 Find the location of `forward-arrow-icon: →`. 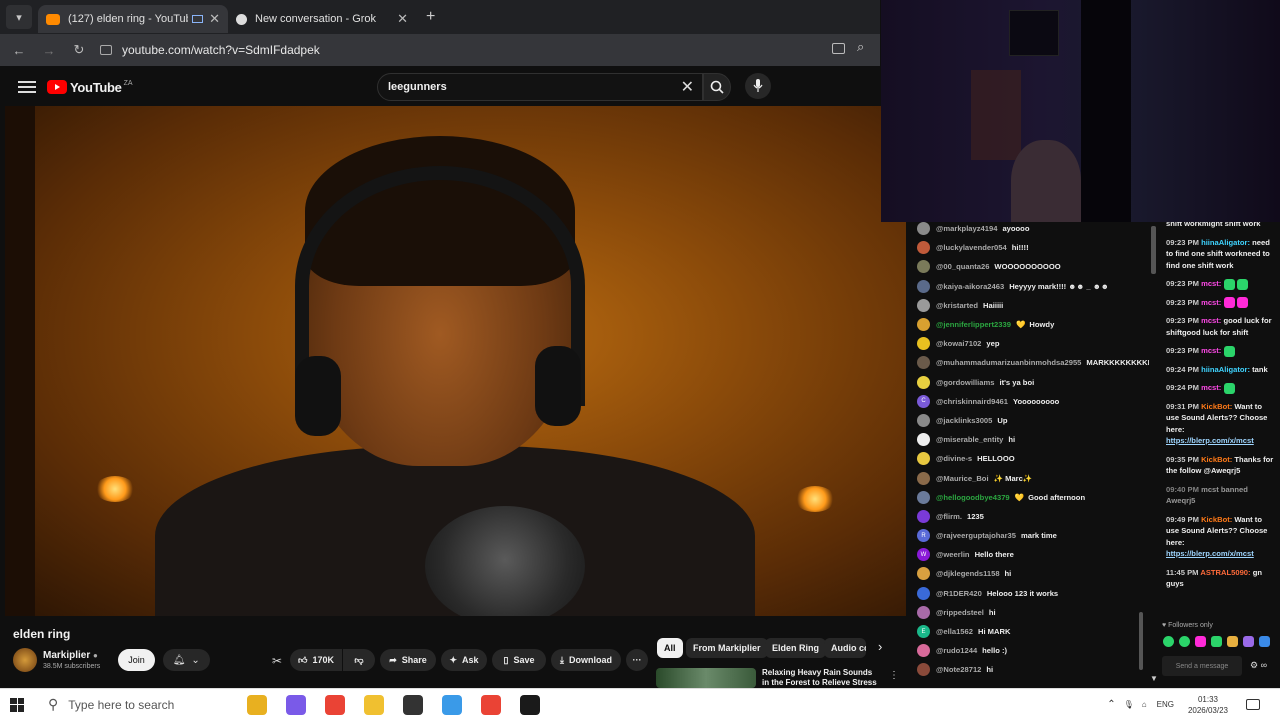

forward-arrow-icon: → is located at coordinates (49, 50).